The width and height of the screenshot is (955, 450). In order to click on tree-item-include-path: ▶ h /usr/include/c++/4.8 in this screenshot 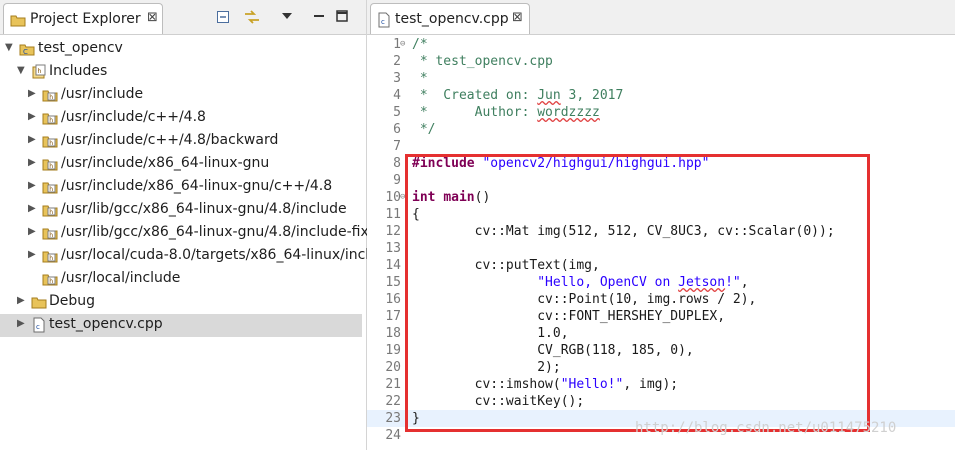, I will do `click(181, 118)`.